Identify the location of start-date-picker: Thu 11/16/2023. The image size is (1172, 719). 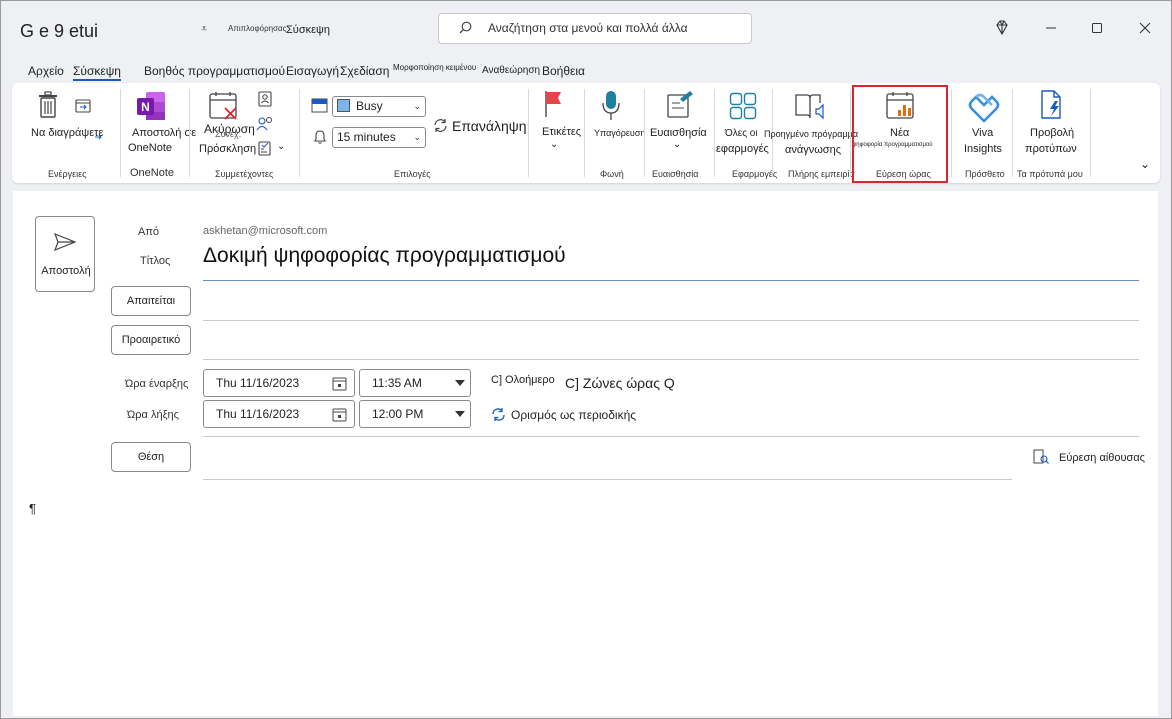
(279, 383).